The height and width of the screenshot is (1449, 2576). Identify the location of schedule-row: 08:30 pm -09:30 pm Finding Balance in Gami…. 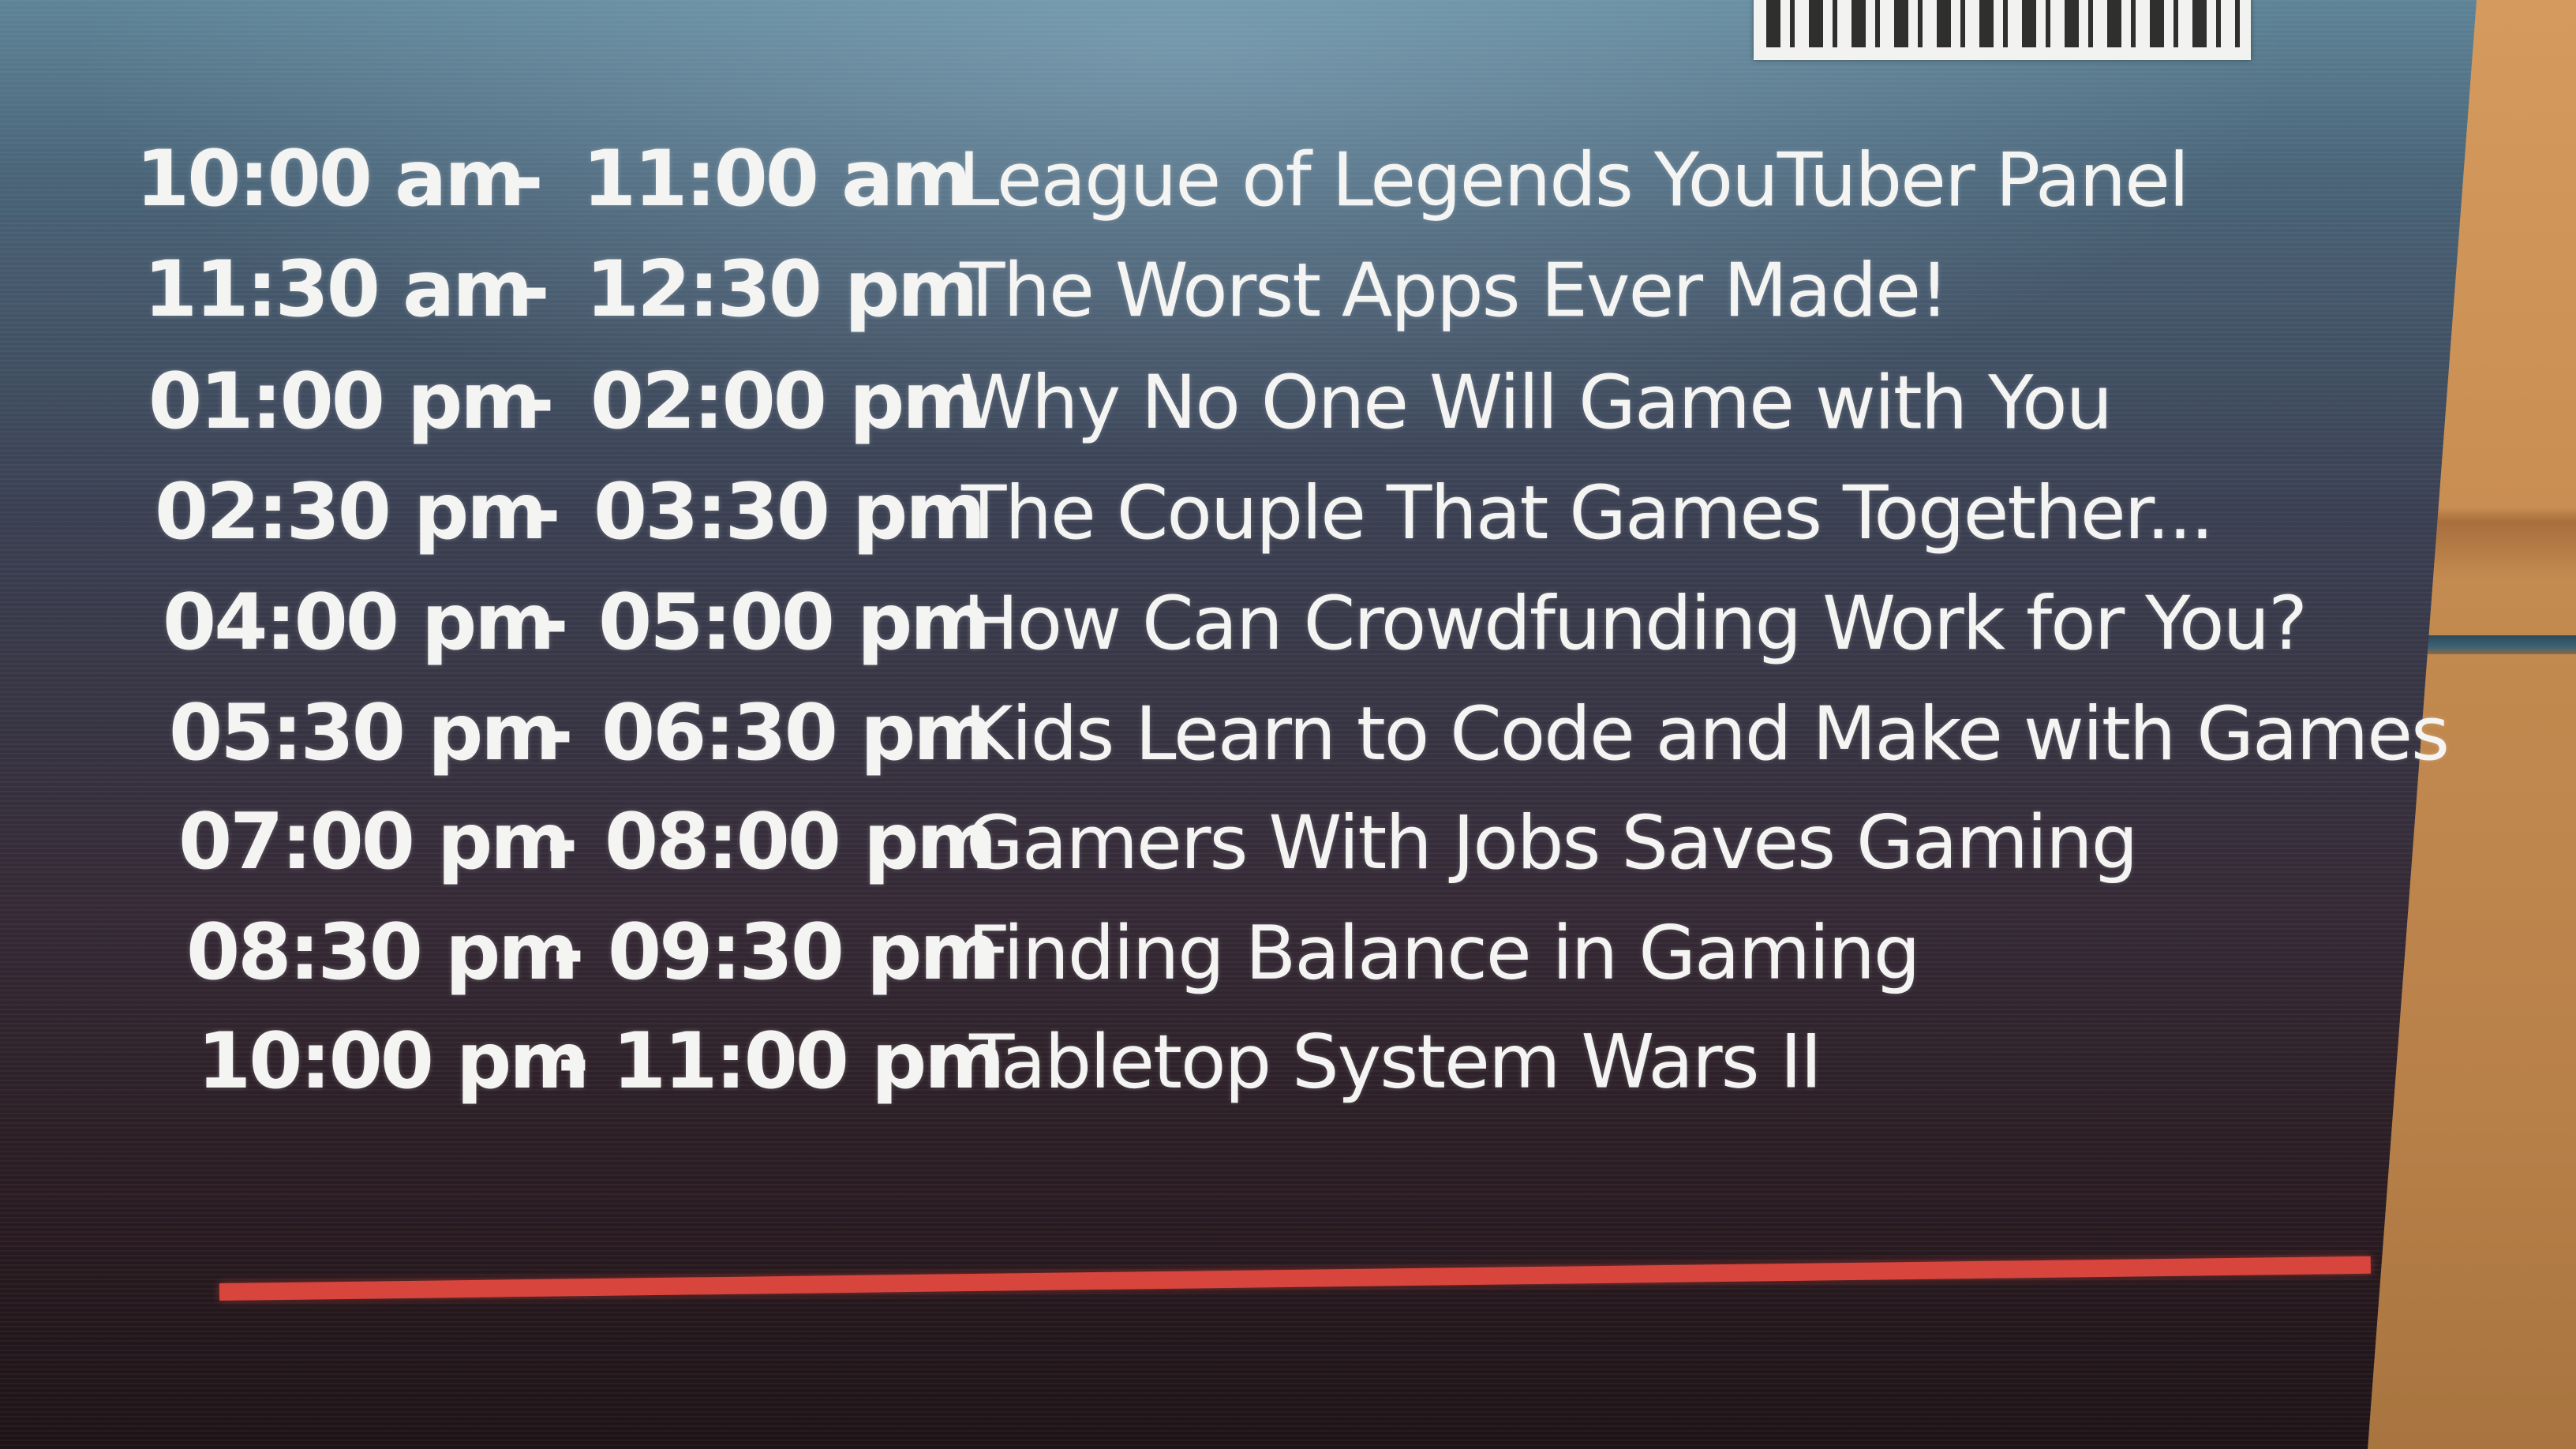
(1288, 958).